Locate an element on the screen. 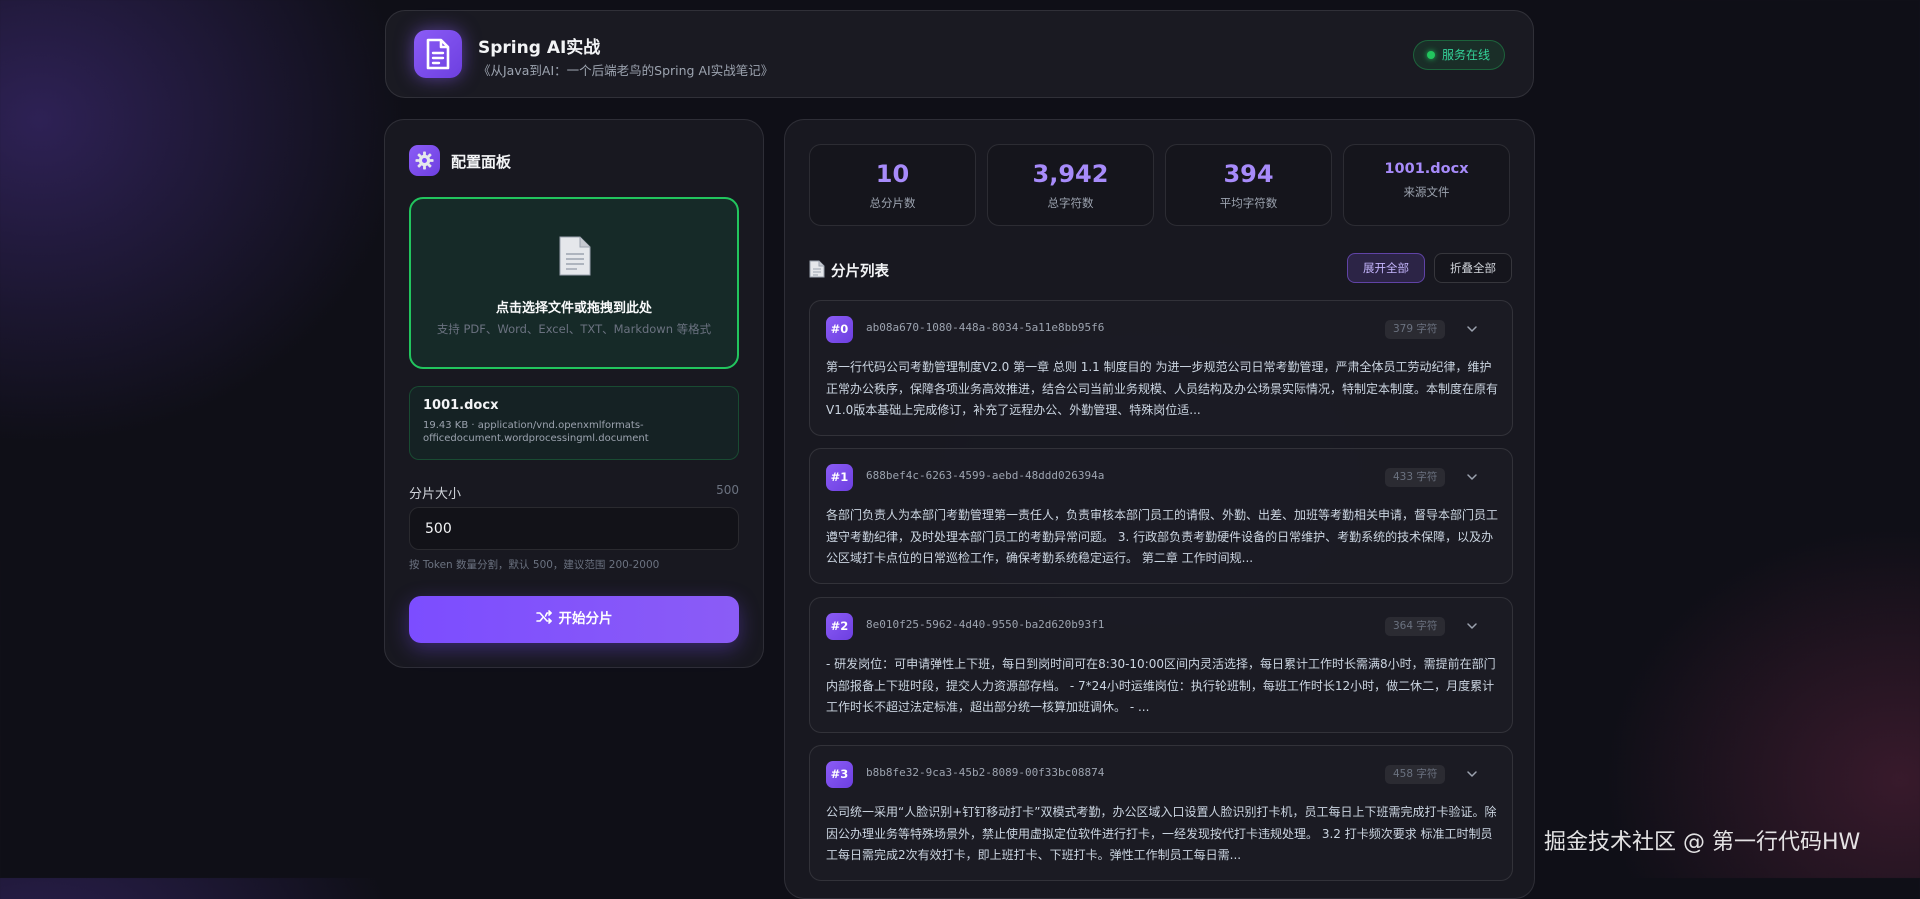 The height and width of the screenshot is (899, 1920). status-badge: 服务在线 is located at coordinates (1458, 55).